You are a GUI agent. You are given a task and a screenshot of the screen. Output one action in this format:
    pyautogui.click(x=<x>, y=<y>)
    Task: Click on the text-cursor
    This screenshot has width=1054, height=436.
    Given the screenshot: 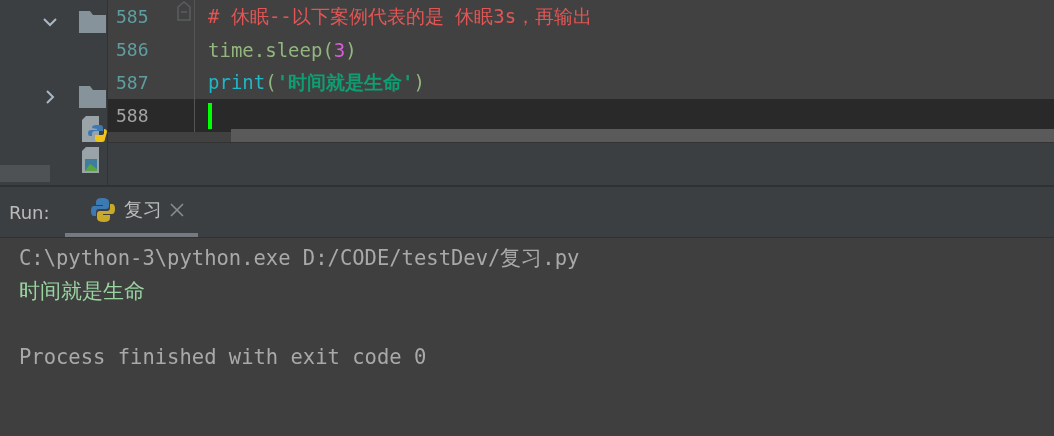 What is the action you would take?
    pyautogui.click(x=210, y=115)
    